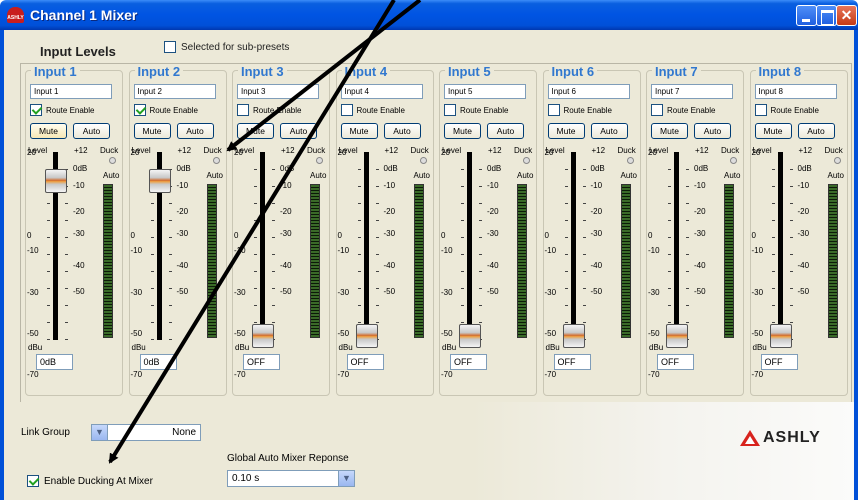  What do you see at coordinates (90, 481) in the screenshot?
I see `enable-ducking-option: Enable Ducking At Mixer` at bounding box center [90, 481].